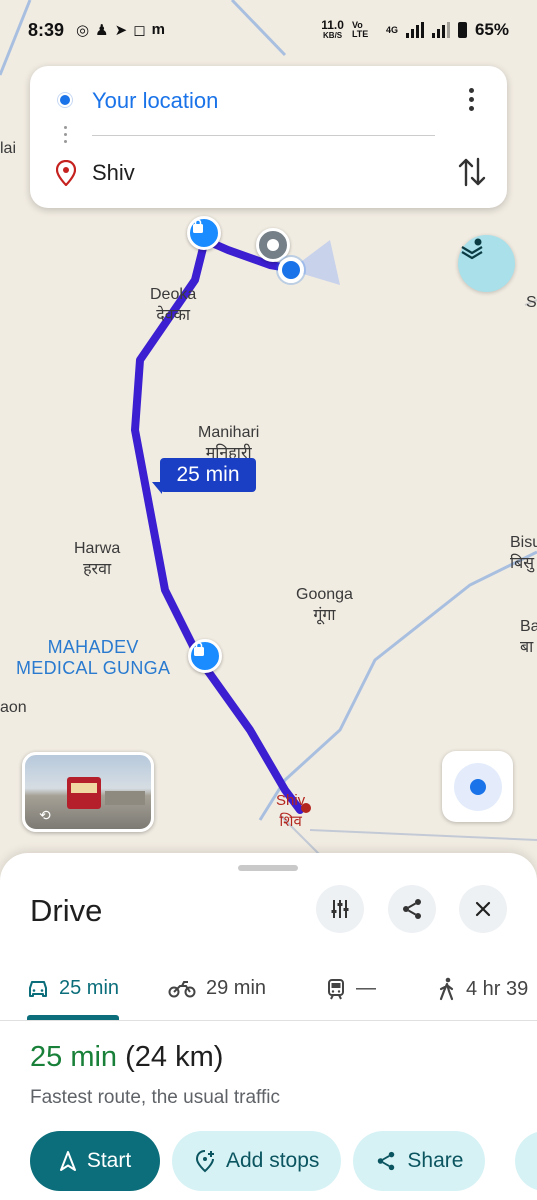 The width and height of the screenshot is (537, 1200). Describe the element at coordinates (462, 30) in the screenshot. I see `battery-icon` at that location.